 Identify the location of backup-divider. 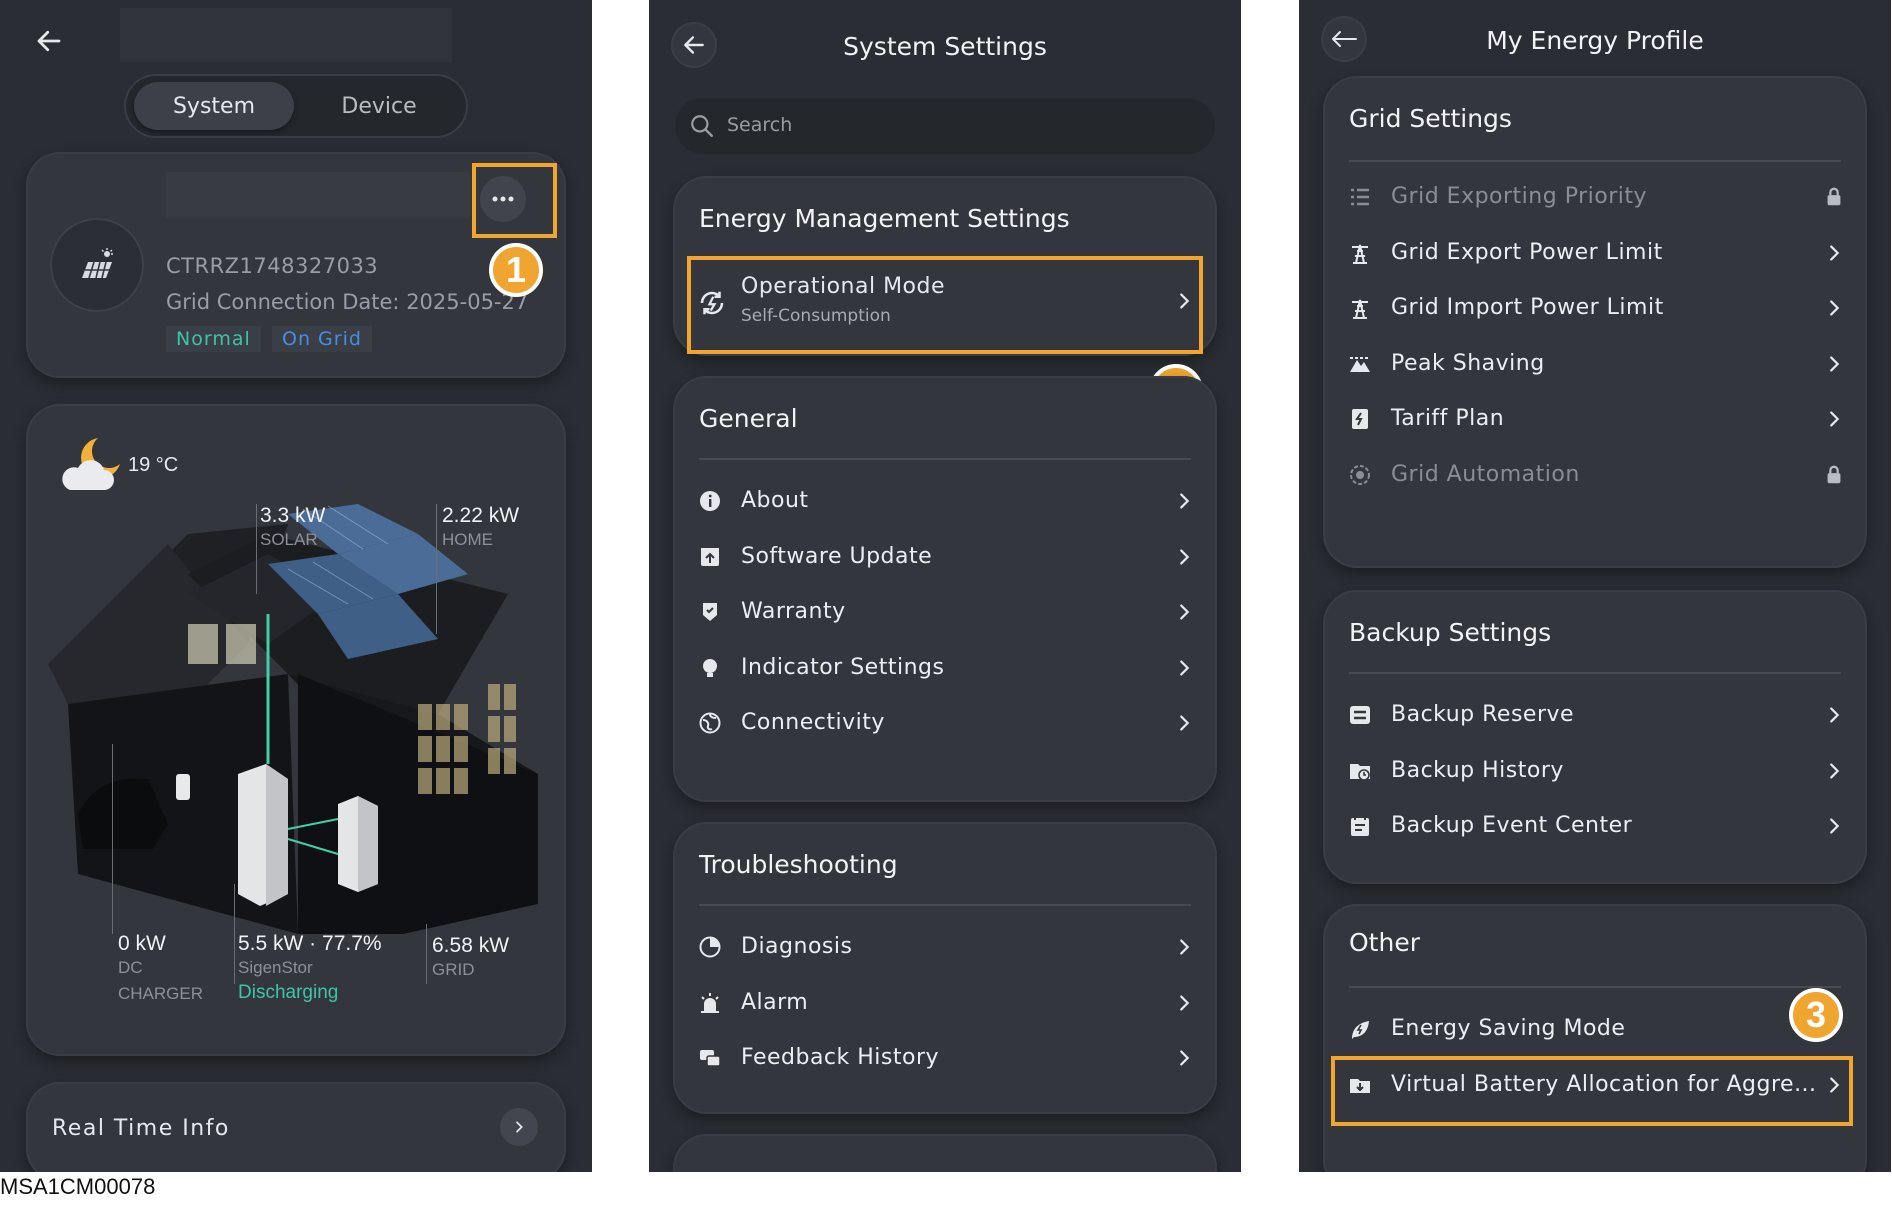
(1595, 673).